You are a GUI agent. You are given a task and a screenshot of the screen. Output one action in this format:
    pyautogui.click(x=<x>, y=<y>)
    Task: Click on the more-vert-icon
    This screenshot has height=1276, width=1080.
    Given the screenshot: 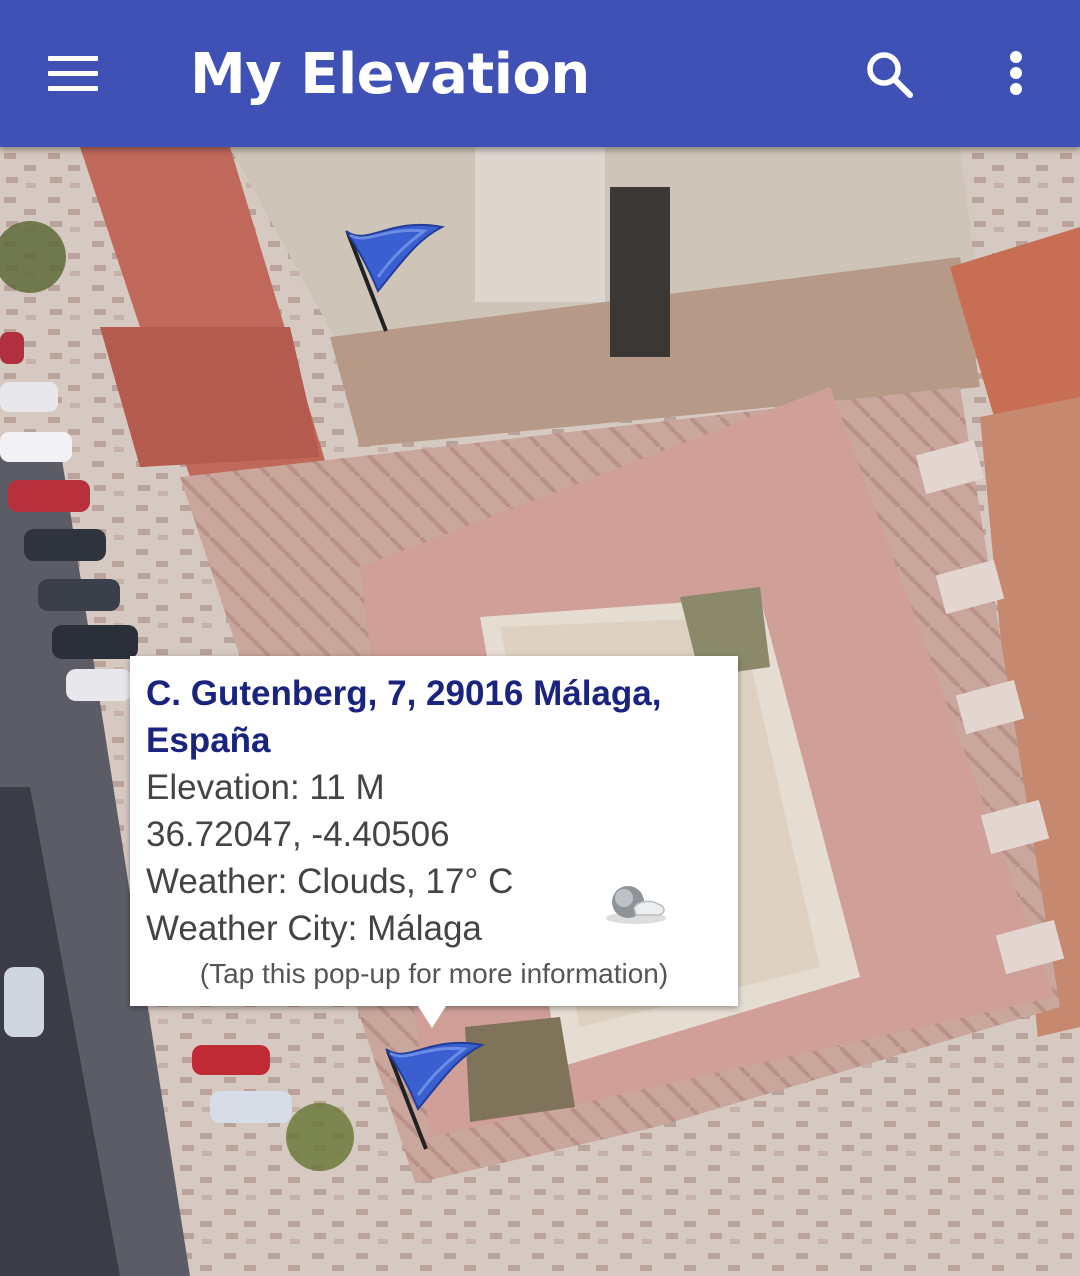 What is the action you would take?
    pyautogui.click(x=1016, y=73)
    